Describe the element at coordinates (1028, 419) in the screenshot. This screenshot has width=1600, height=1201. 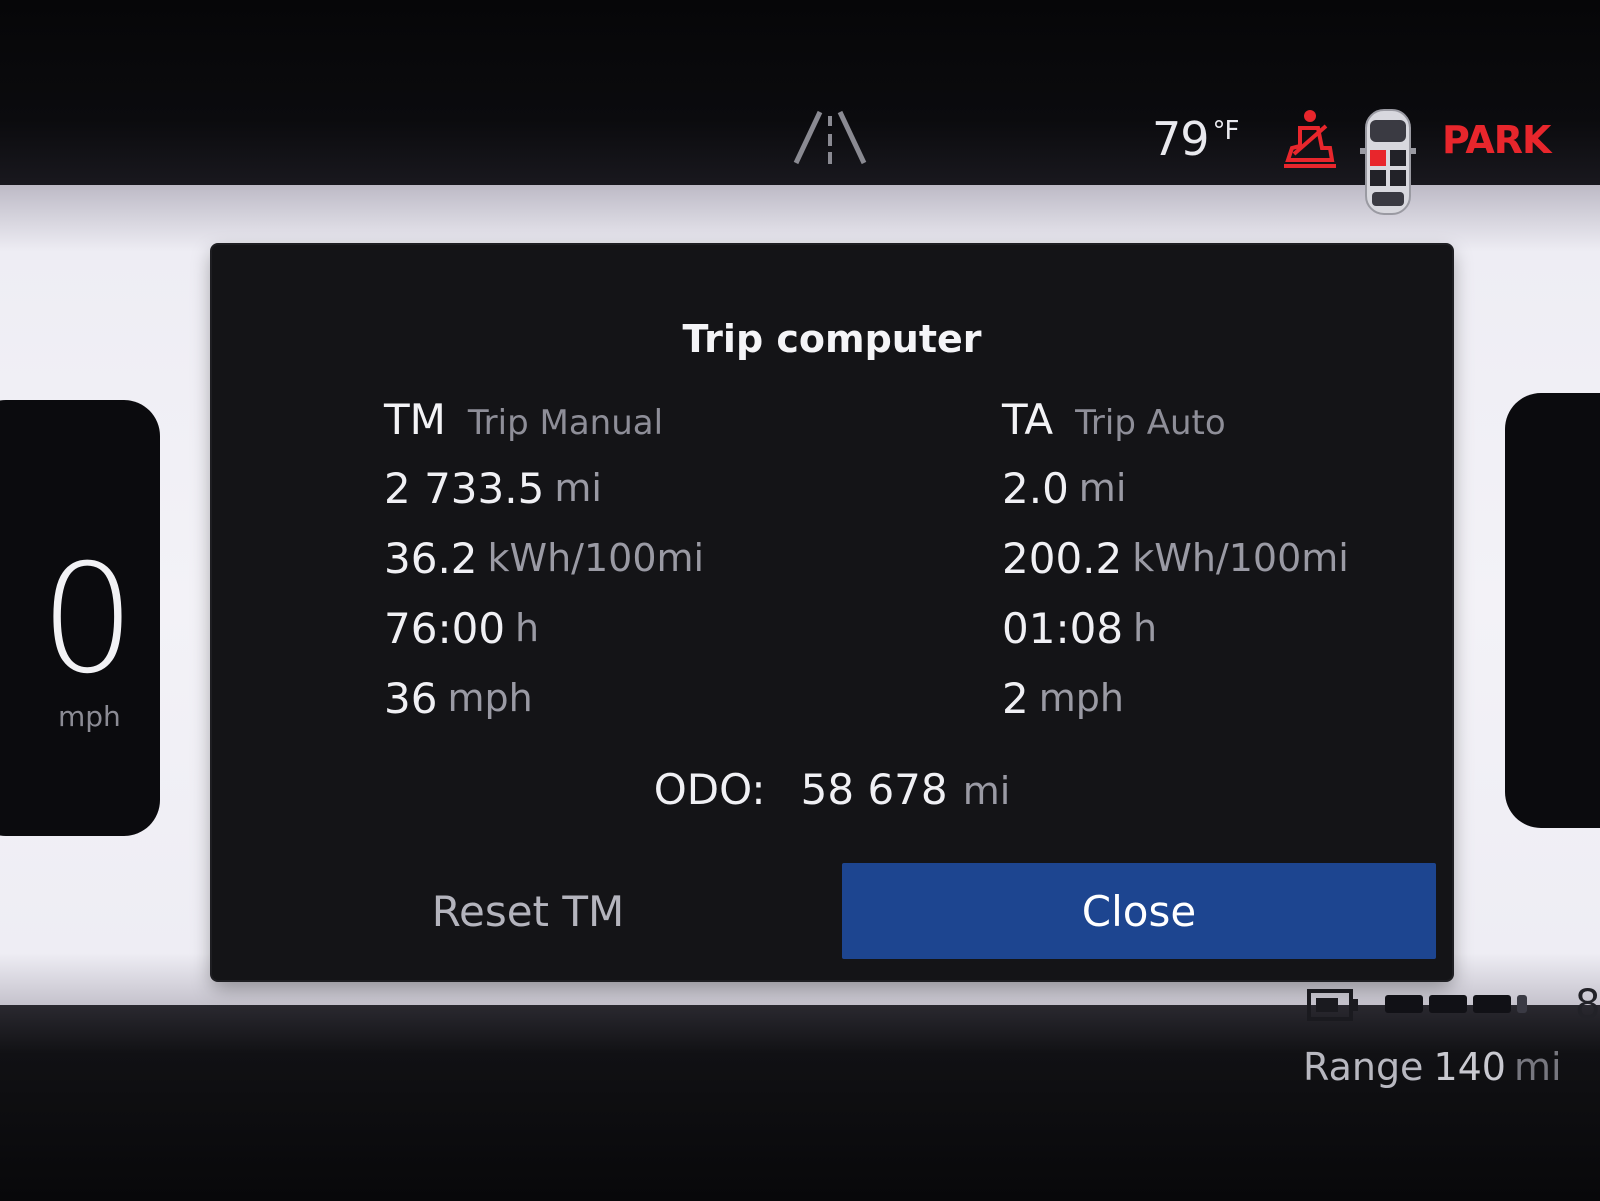
I see `trip-auto-abbr: TA` at that location.